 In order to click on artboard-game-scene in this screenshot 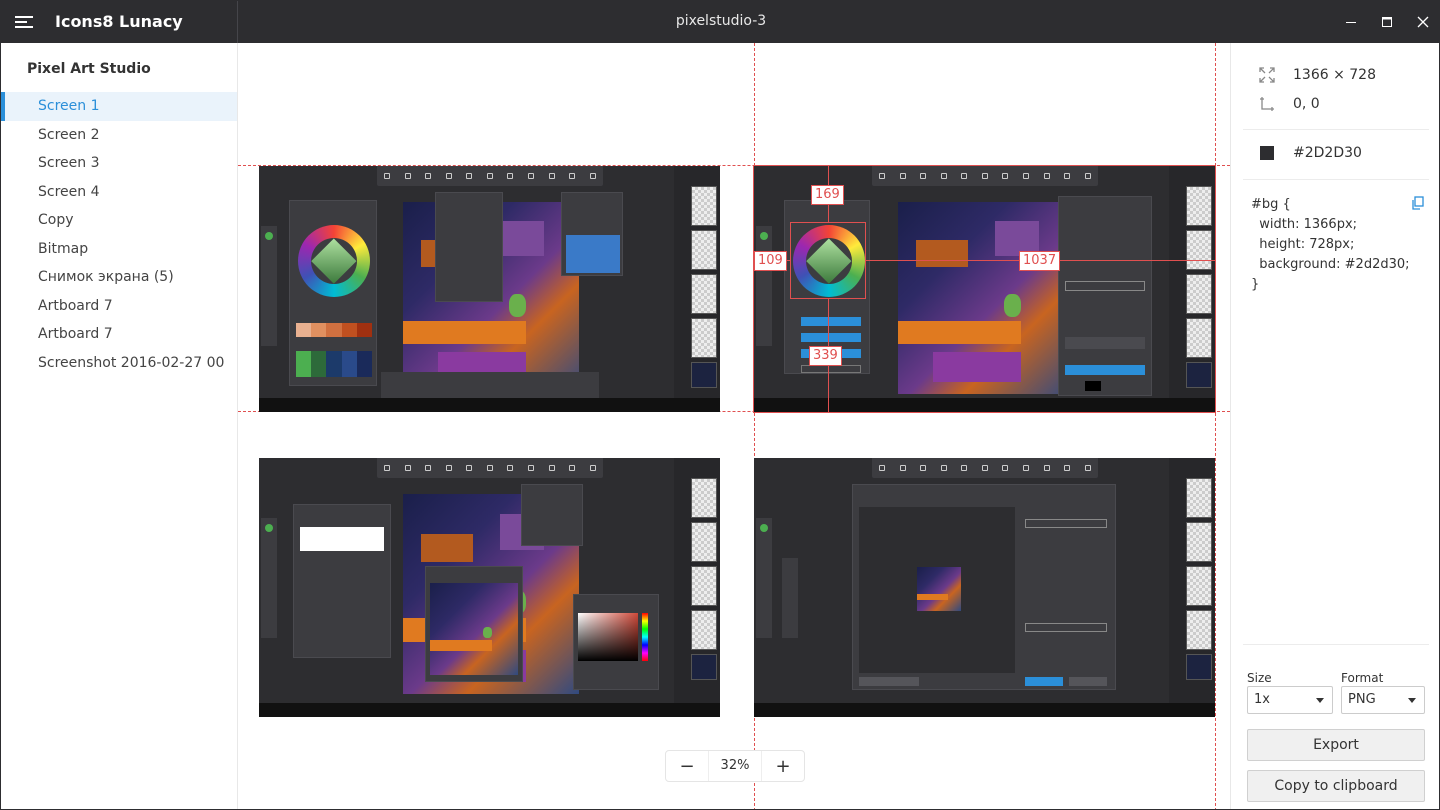, I will do `click(986, 298)`.